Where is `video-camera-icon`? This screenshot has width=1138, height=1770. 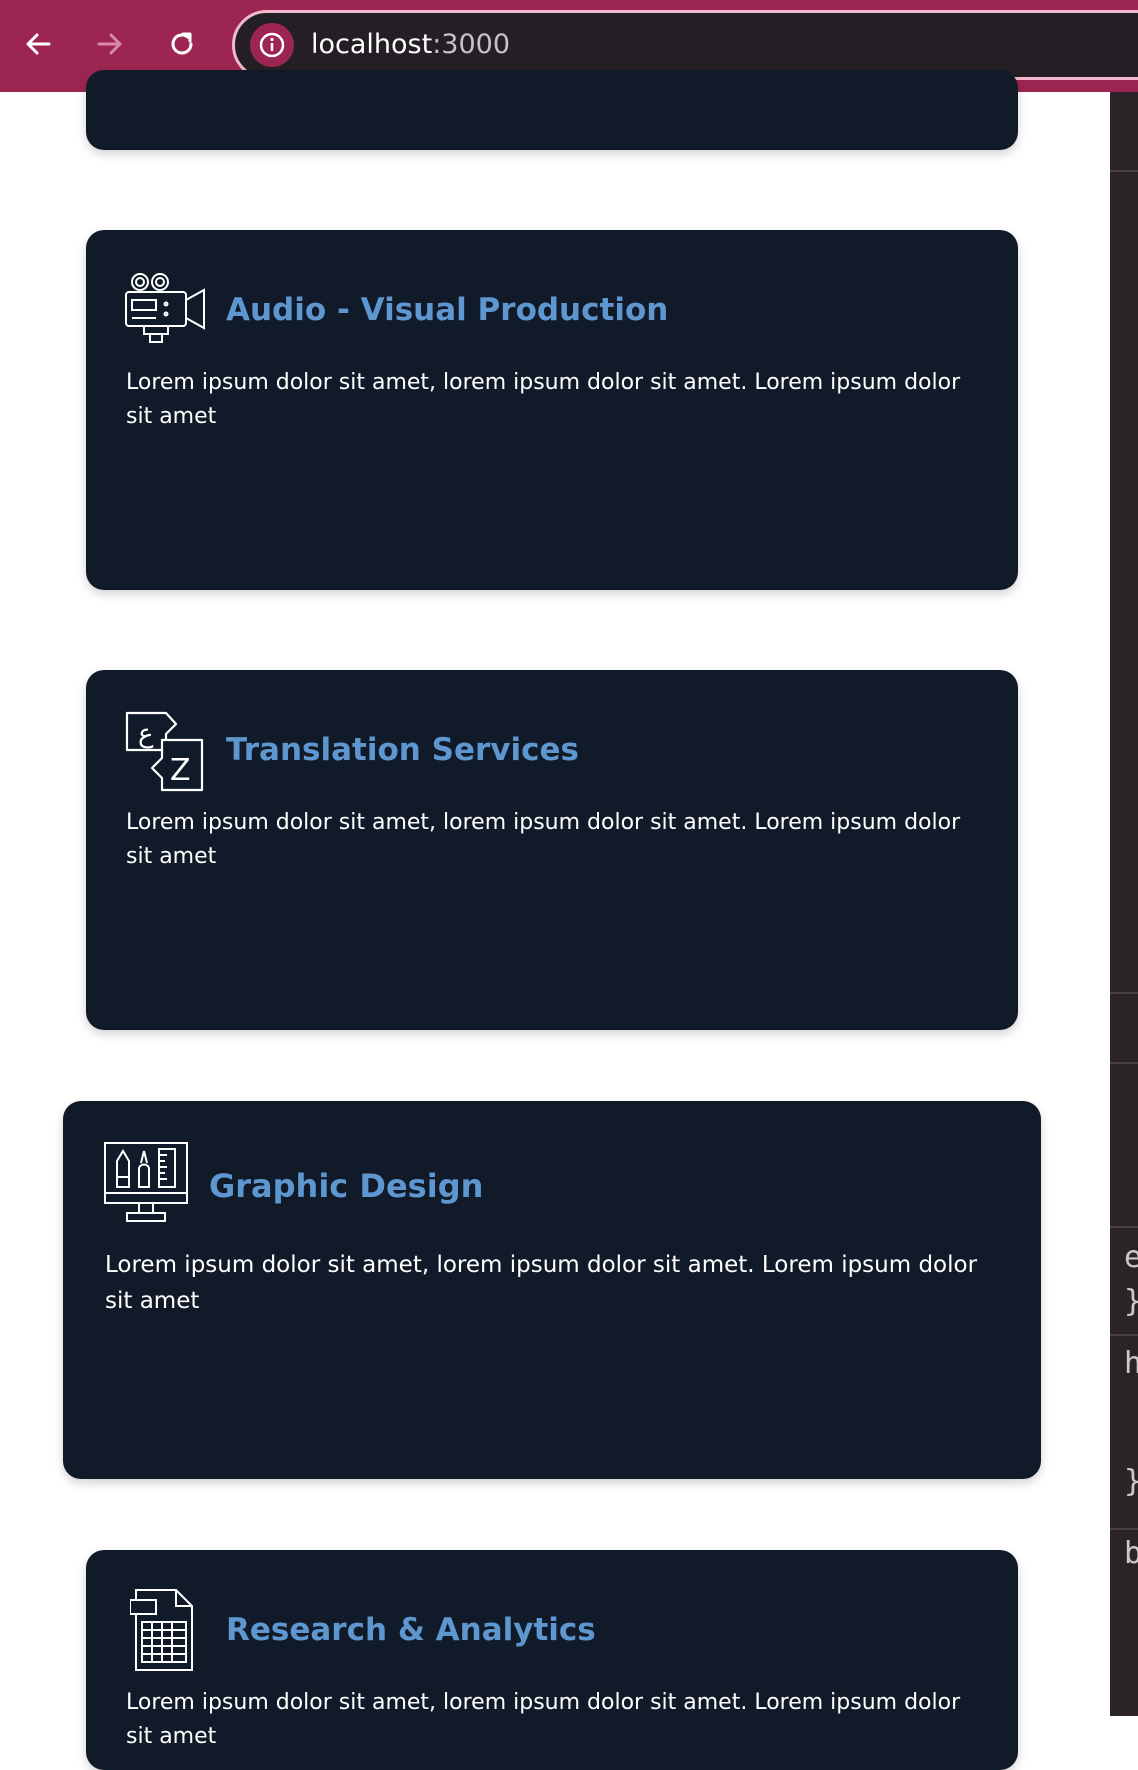 video-camera-icon is located at coordinates (165, 308).